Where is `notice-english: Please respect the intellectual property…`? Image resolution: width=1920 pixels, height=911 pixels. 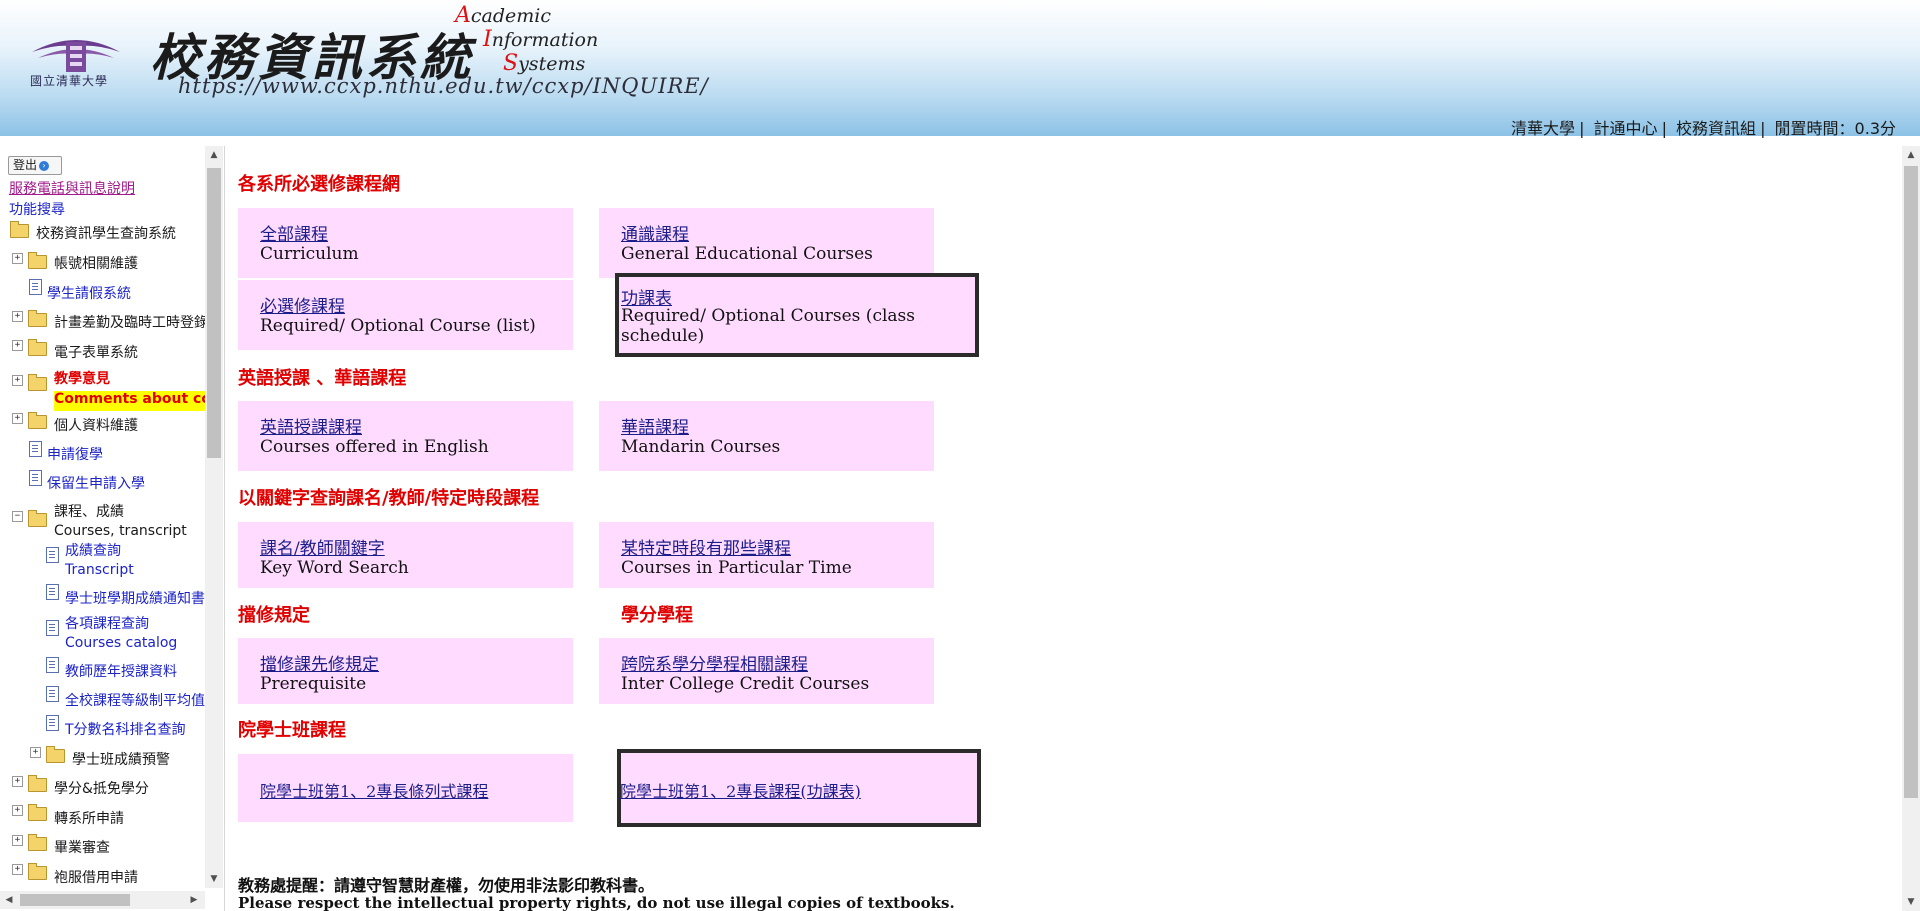
notice-english: Please respect the intellectual property… is located at coordinates (596, 902).